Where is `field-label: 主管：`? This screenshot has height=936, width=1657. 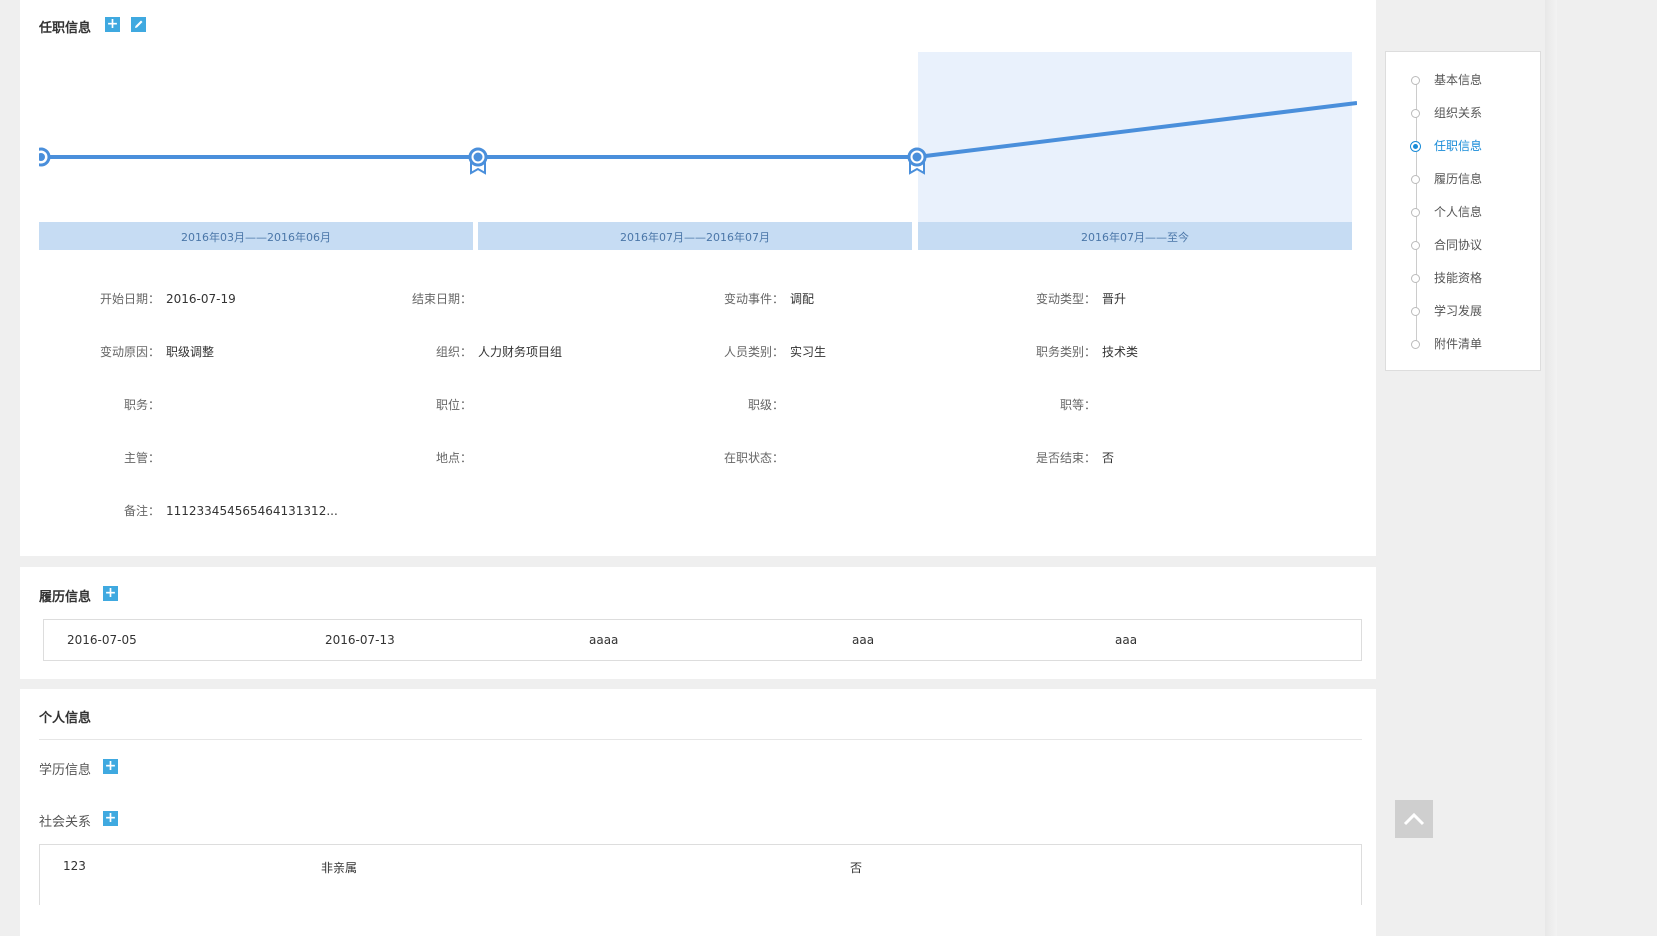
field-label: 主管： is located at coordinates (141, 458).